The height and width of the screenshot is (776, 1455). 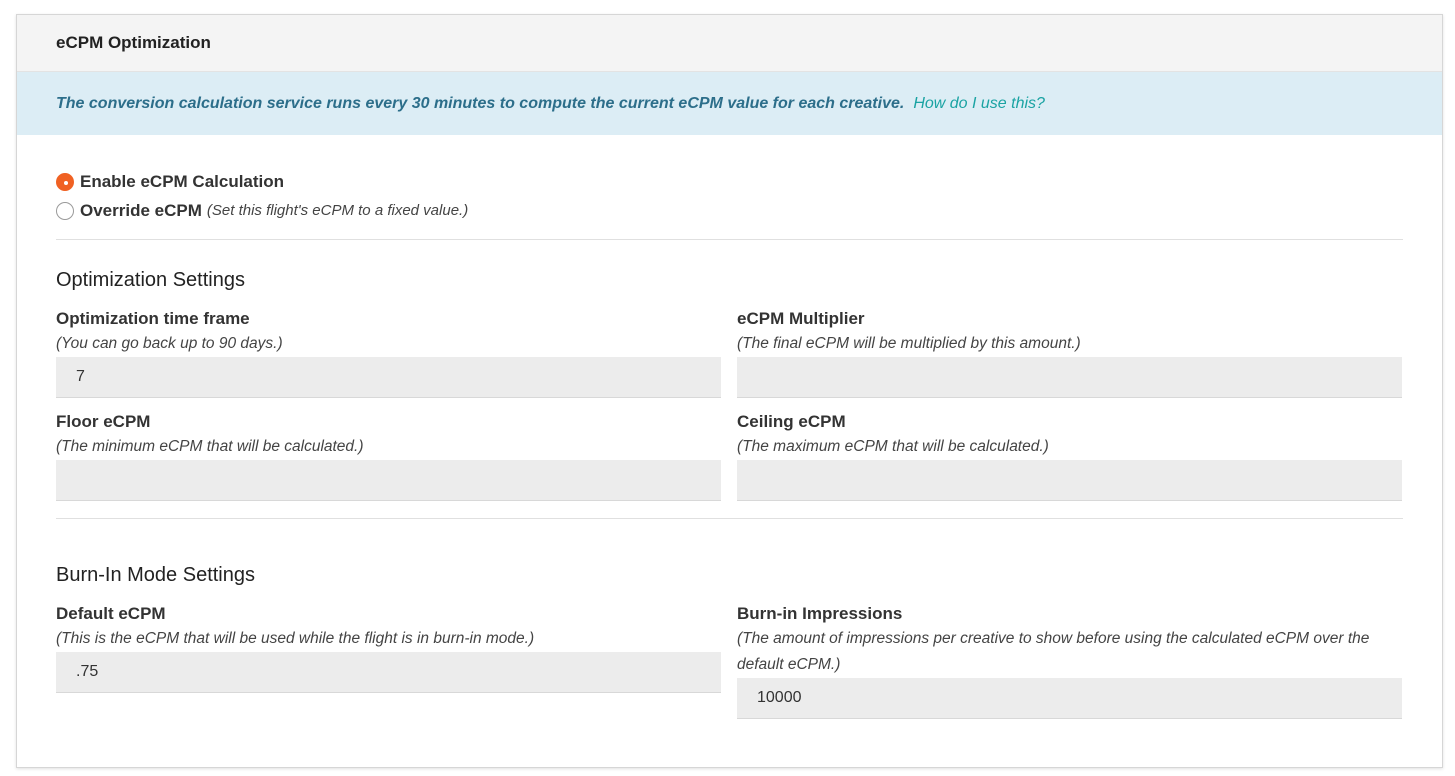 What do you see at coordinates (153, 318) in the screenshot?
I see `time-frame-label: Optimization time frame` at bounding box center [153, 318].